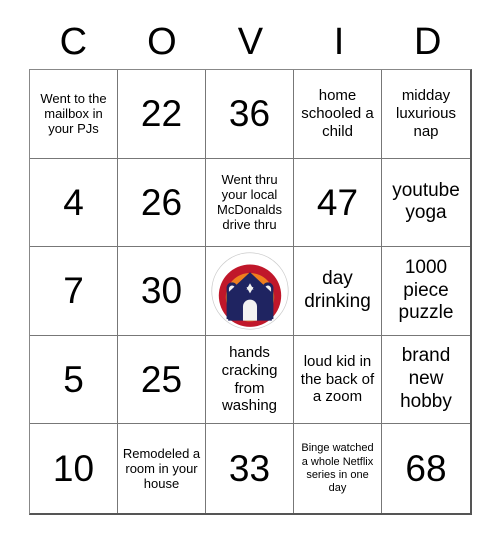  I want to click on synagogue-rainbow-logo-icon, so click(249, 291).